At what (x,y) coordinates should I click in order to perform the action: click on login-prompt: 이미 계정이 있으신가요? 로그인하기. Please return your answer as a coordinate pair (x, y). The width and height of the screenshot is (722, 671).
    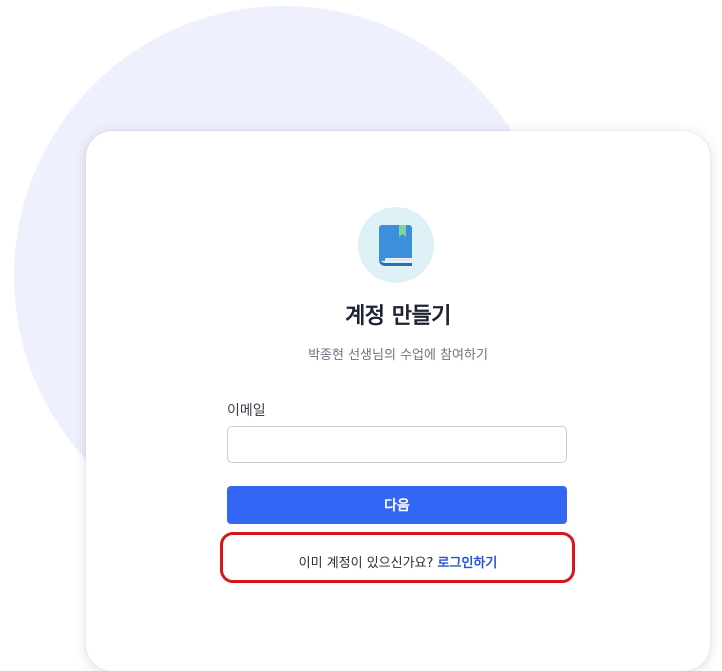
    Looking at the image, I should click on (398, 561).